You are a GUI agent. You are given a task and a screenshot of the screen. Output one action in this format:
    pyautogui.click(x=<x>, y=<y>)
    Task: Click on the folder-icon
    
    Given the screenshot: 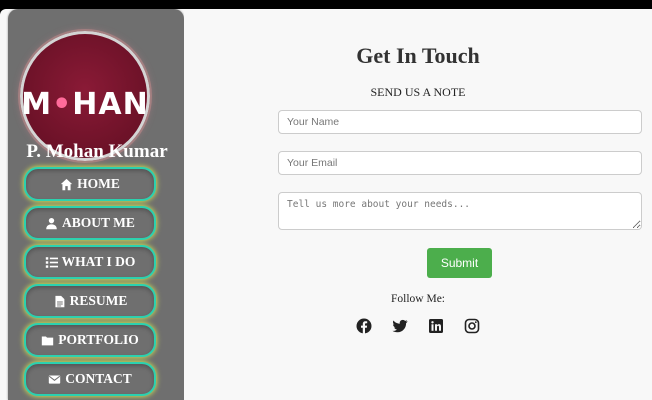 What is the action you would take?
    pyautogui.click(x=48, y=340)
    